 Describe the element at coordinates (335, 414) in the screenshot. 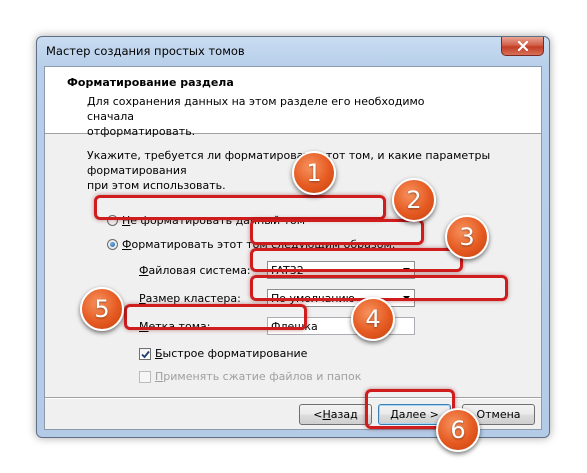

I see `back-button: < Назад` at that location.